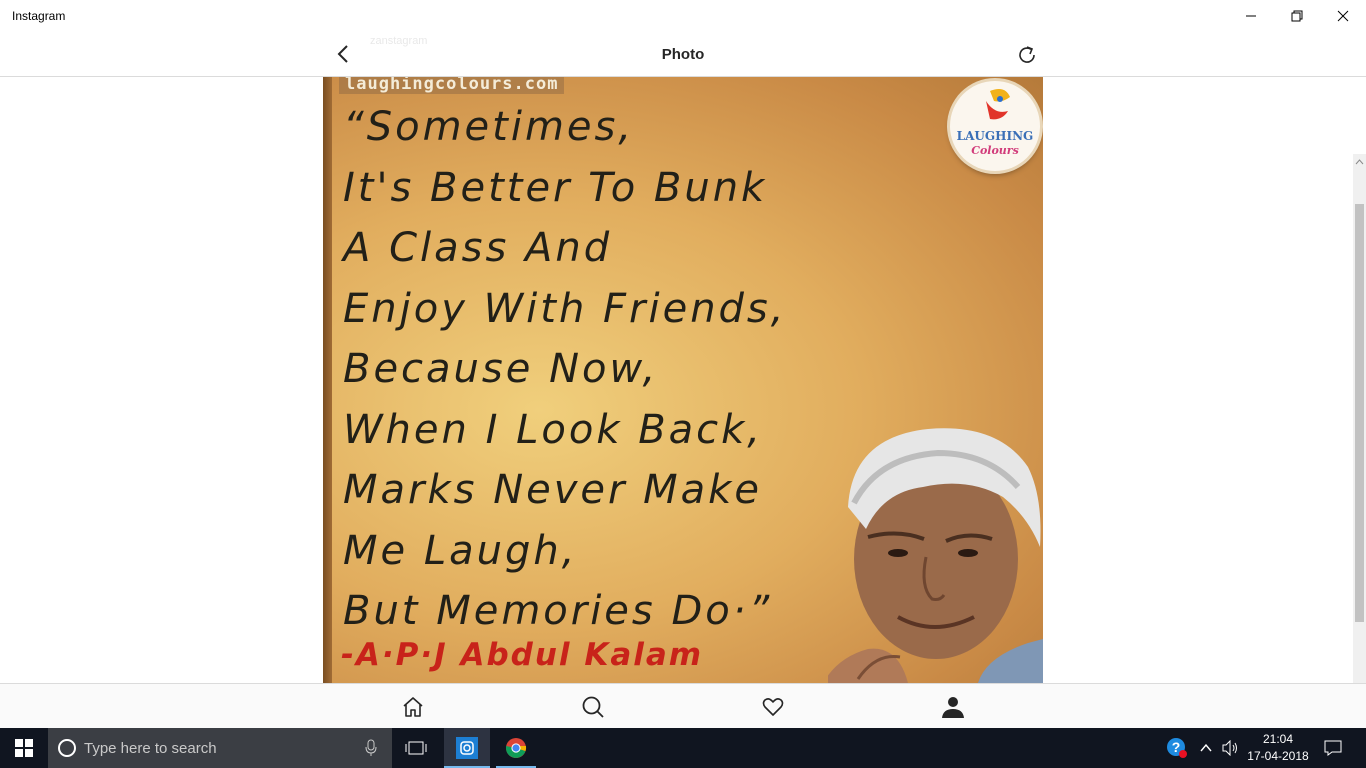 The width and height of the screenshot is (1366, 768). I want to click on help-tray-button: ?, so click(1177, 748).